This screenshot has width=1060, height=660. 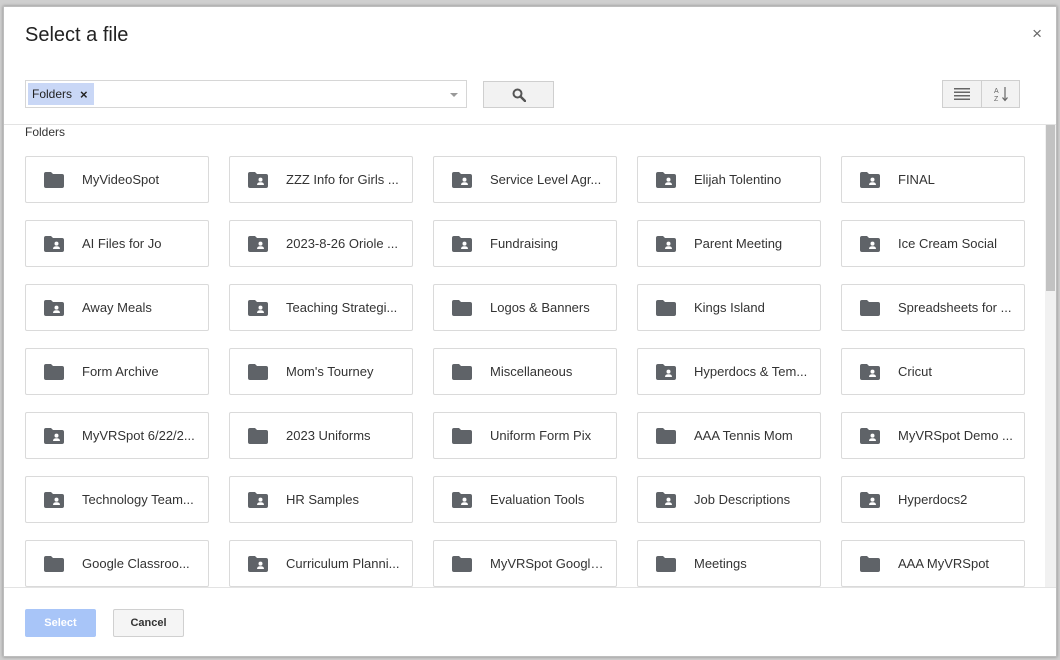 I want to click on folder-name: Kings Island, so click(x=729, y=307).